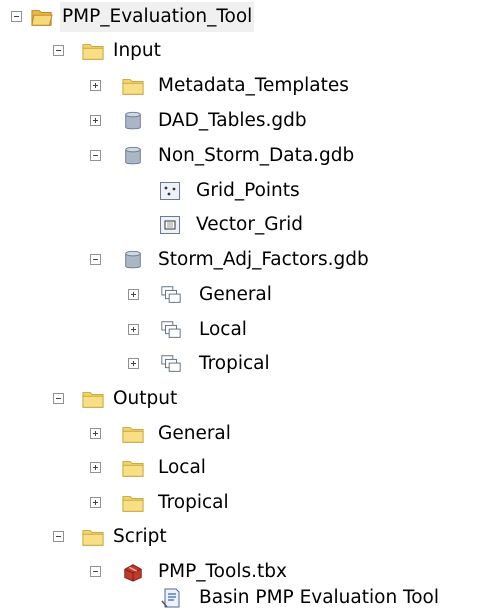 The width and height of the screenshot is (485, 613). I want to click on tree-node-output-tropical: Tropical, so click(200, 503).